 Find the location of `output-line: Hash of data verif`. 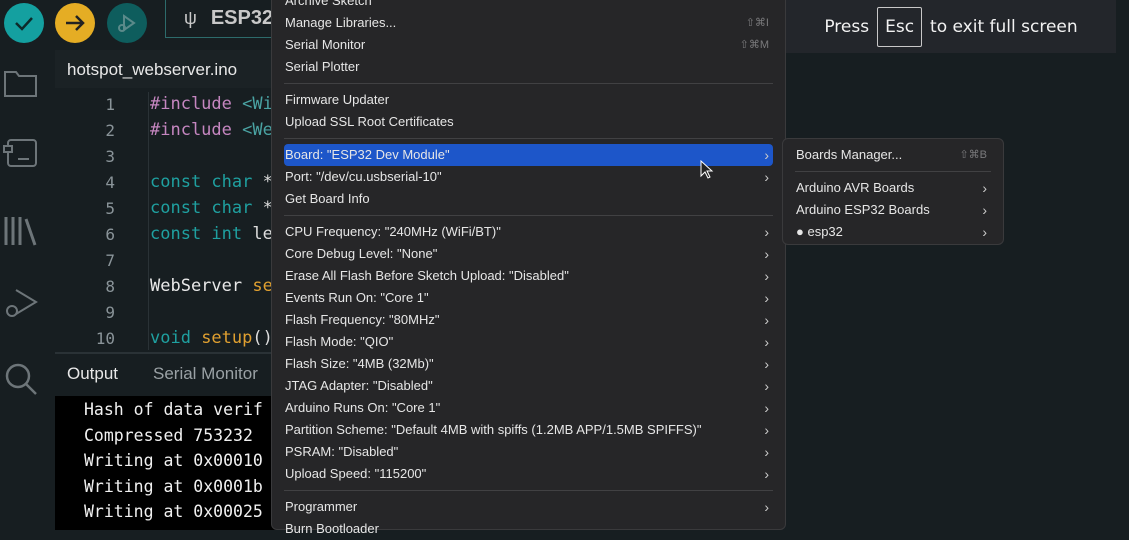

output-line: Hash of data verif is located at coordinates (173, 409).